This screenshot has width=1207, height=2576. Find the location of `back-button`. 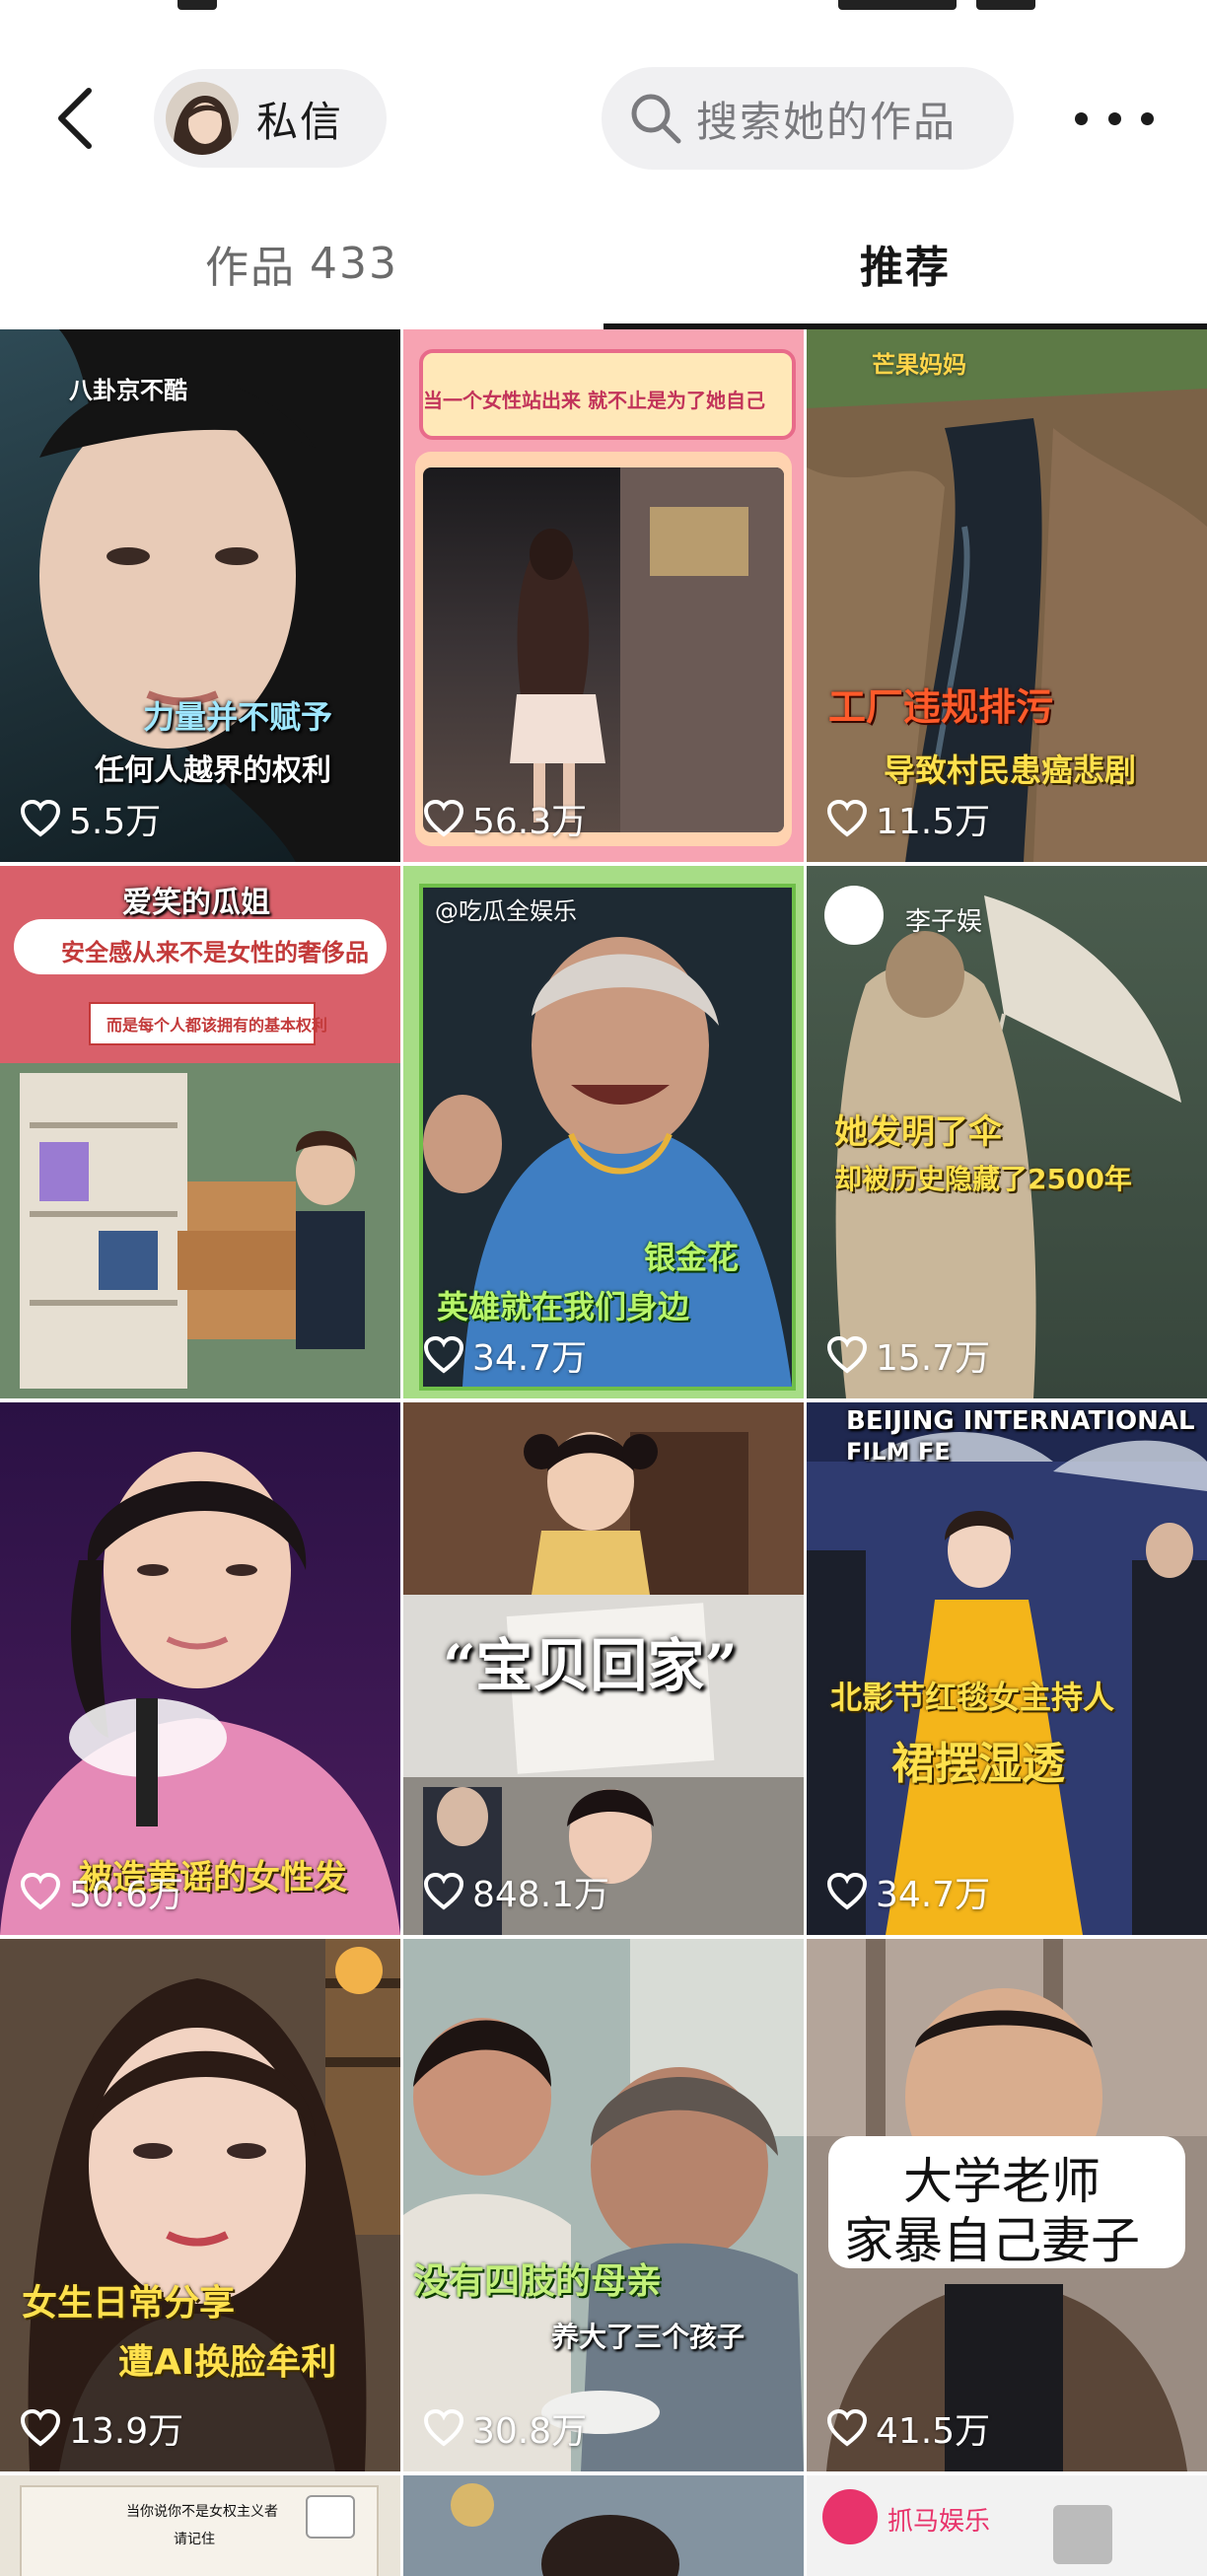

back-button is located at coordinates (74, 118).